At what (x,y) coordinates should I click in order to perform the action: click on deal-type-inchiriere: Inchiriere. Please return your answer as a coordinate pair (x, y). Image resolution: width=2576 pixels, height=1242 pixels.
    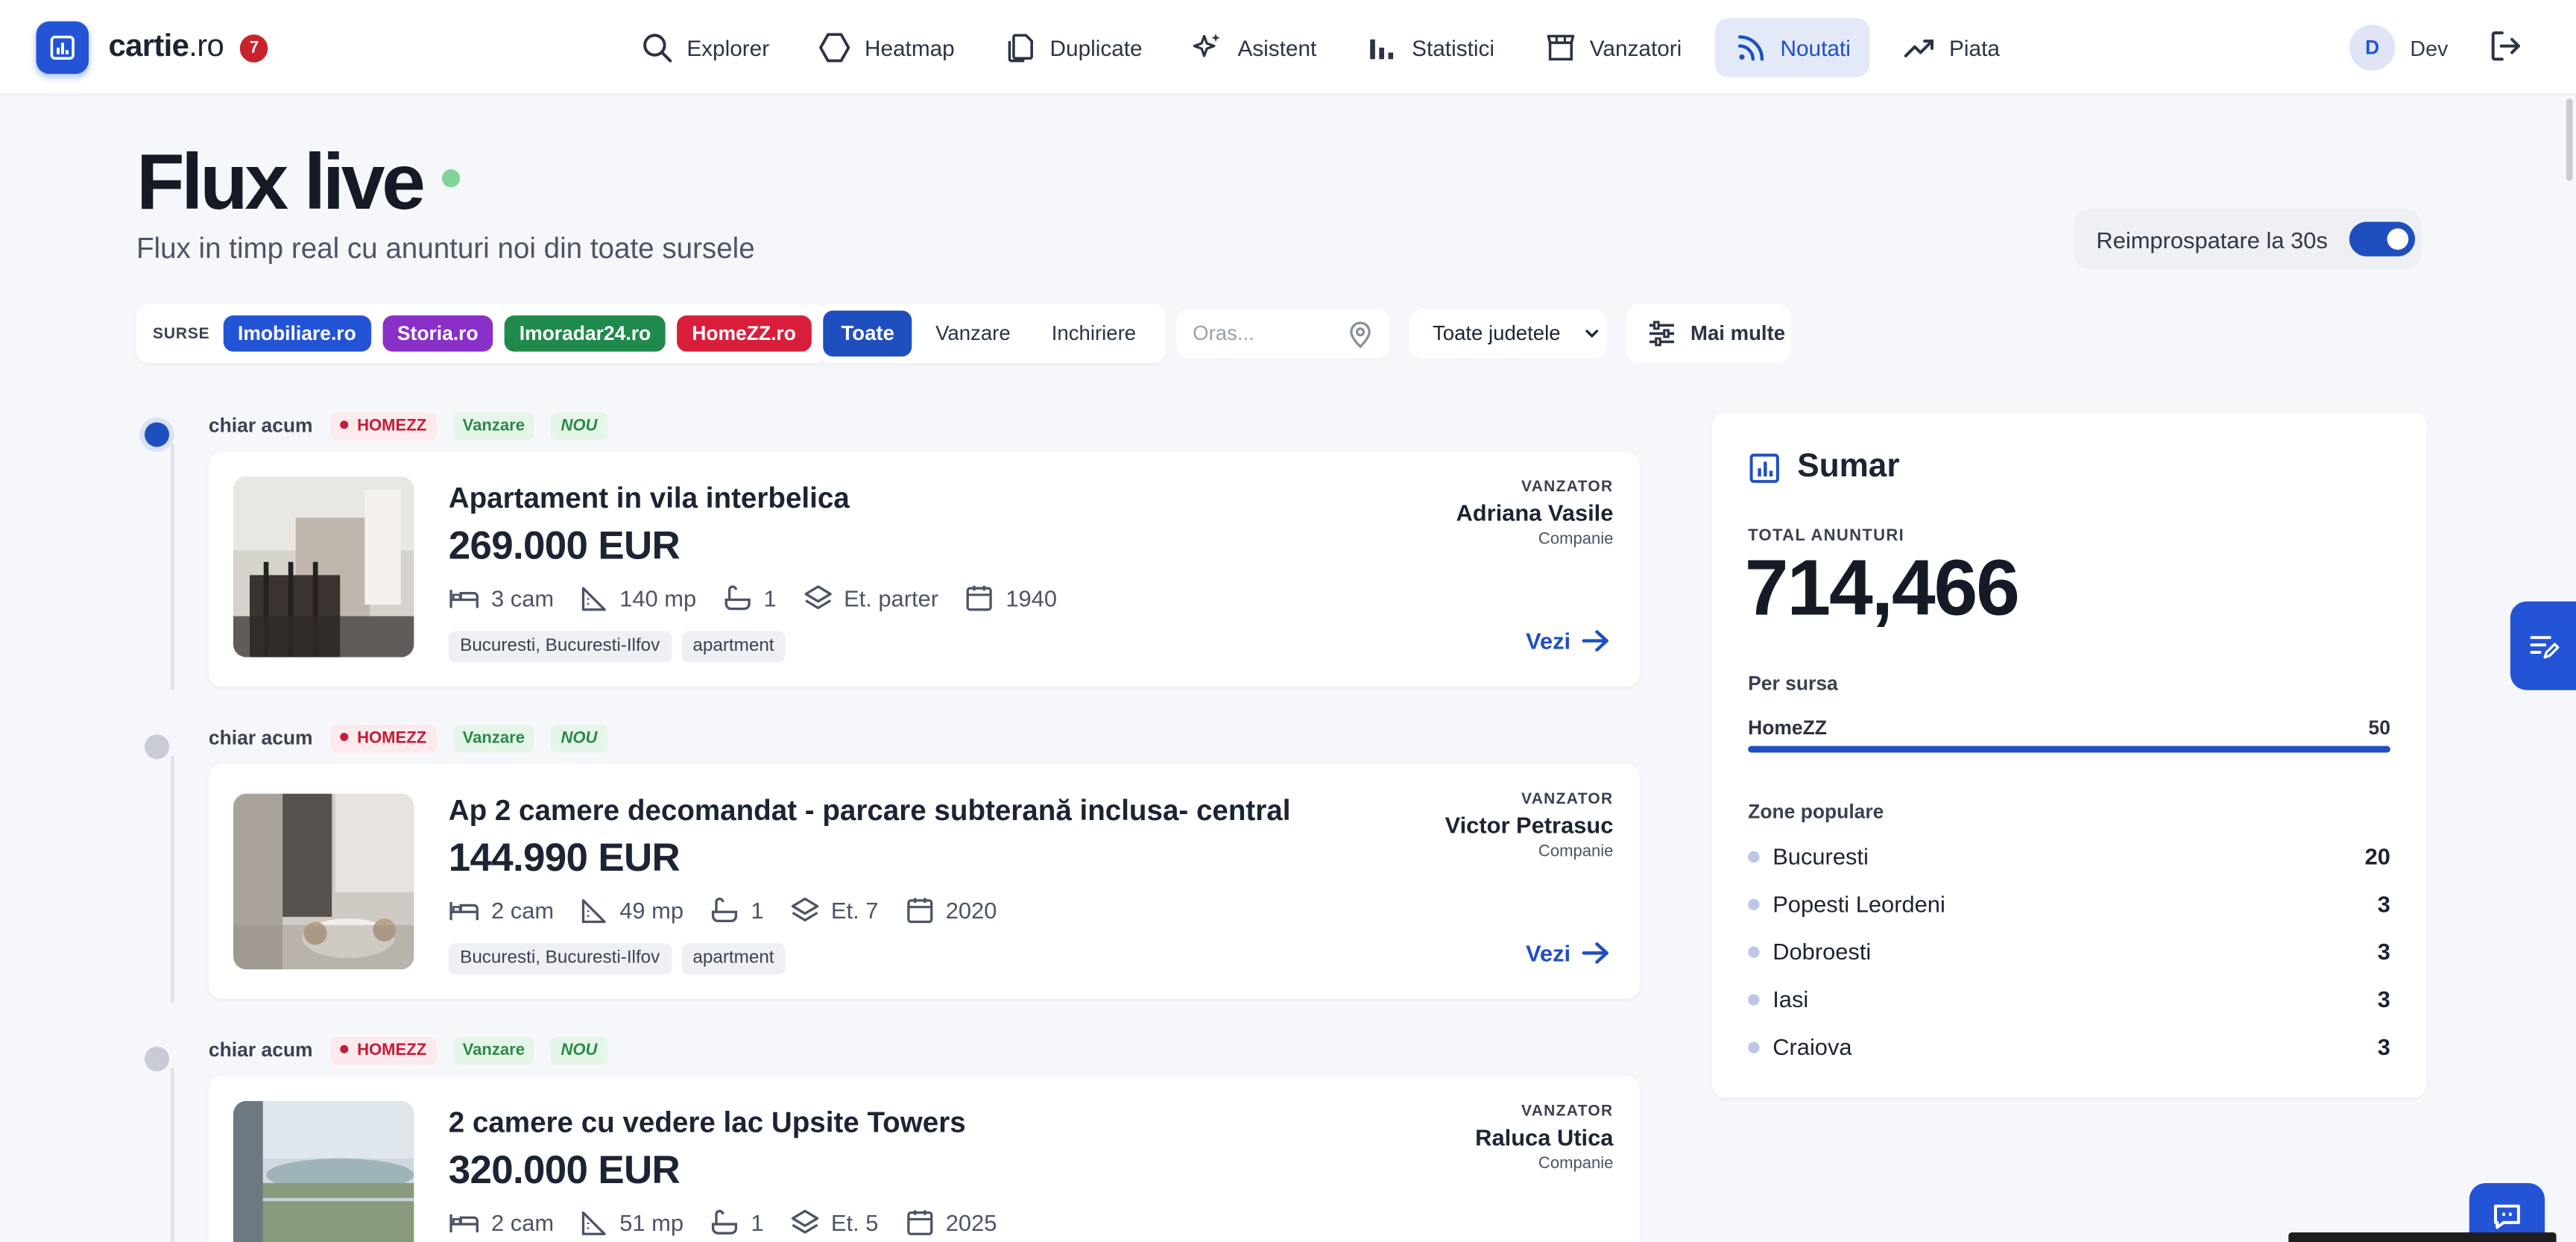
    Looking at the image, I should click on (1094, 334).